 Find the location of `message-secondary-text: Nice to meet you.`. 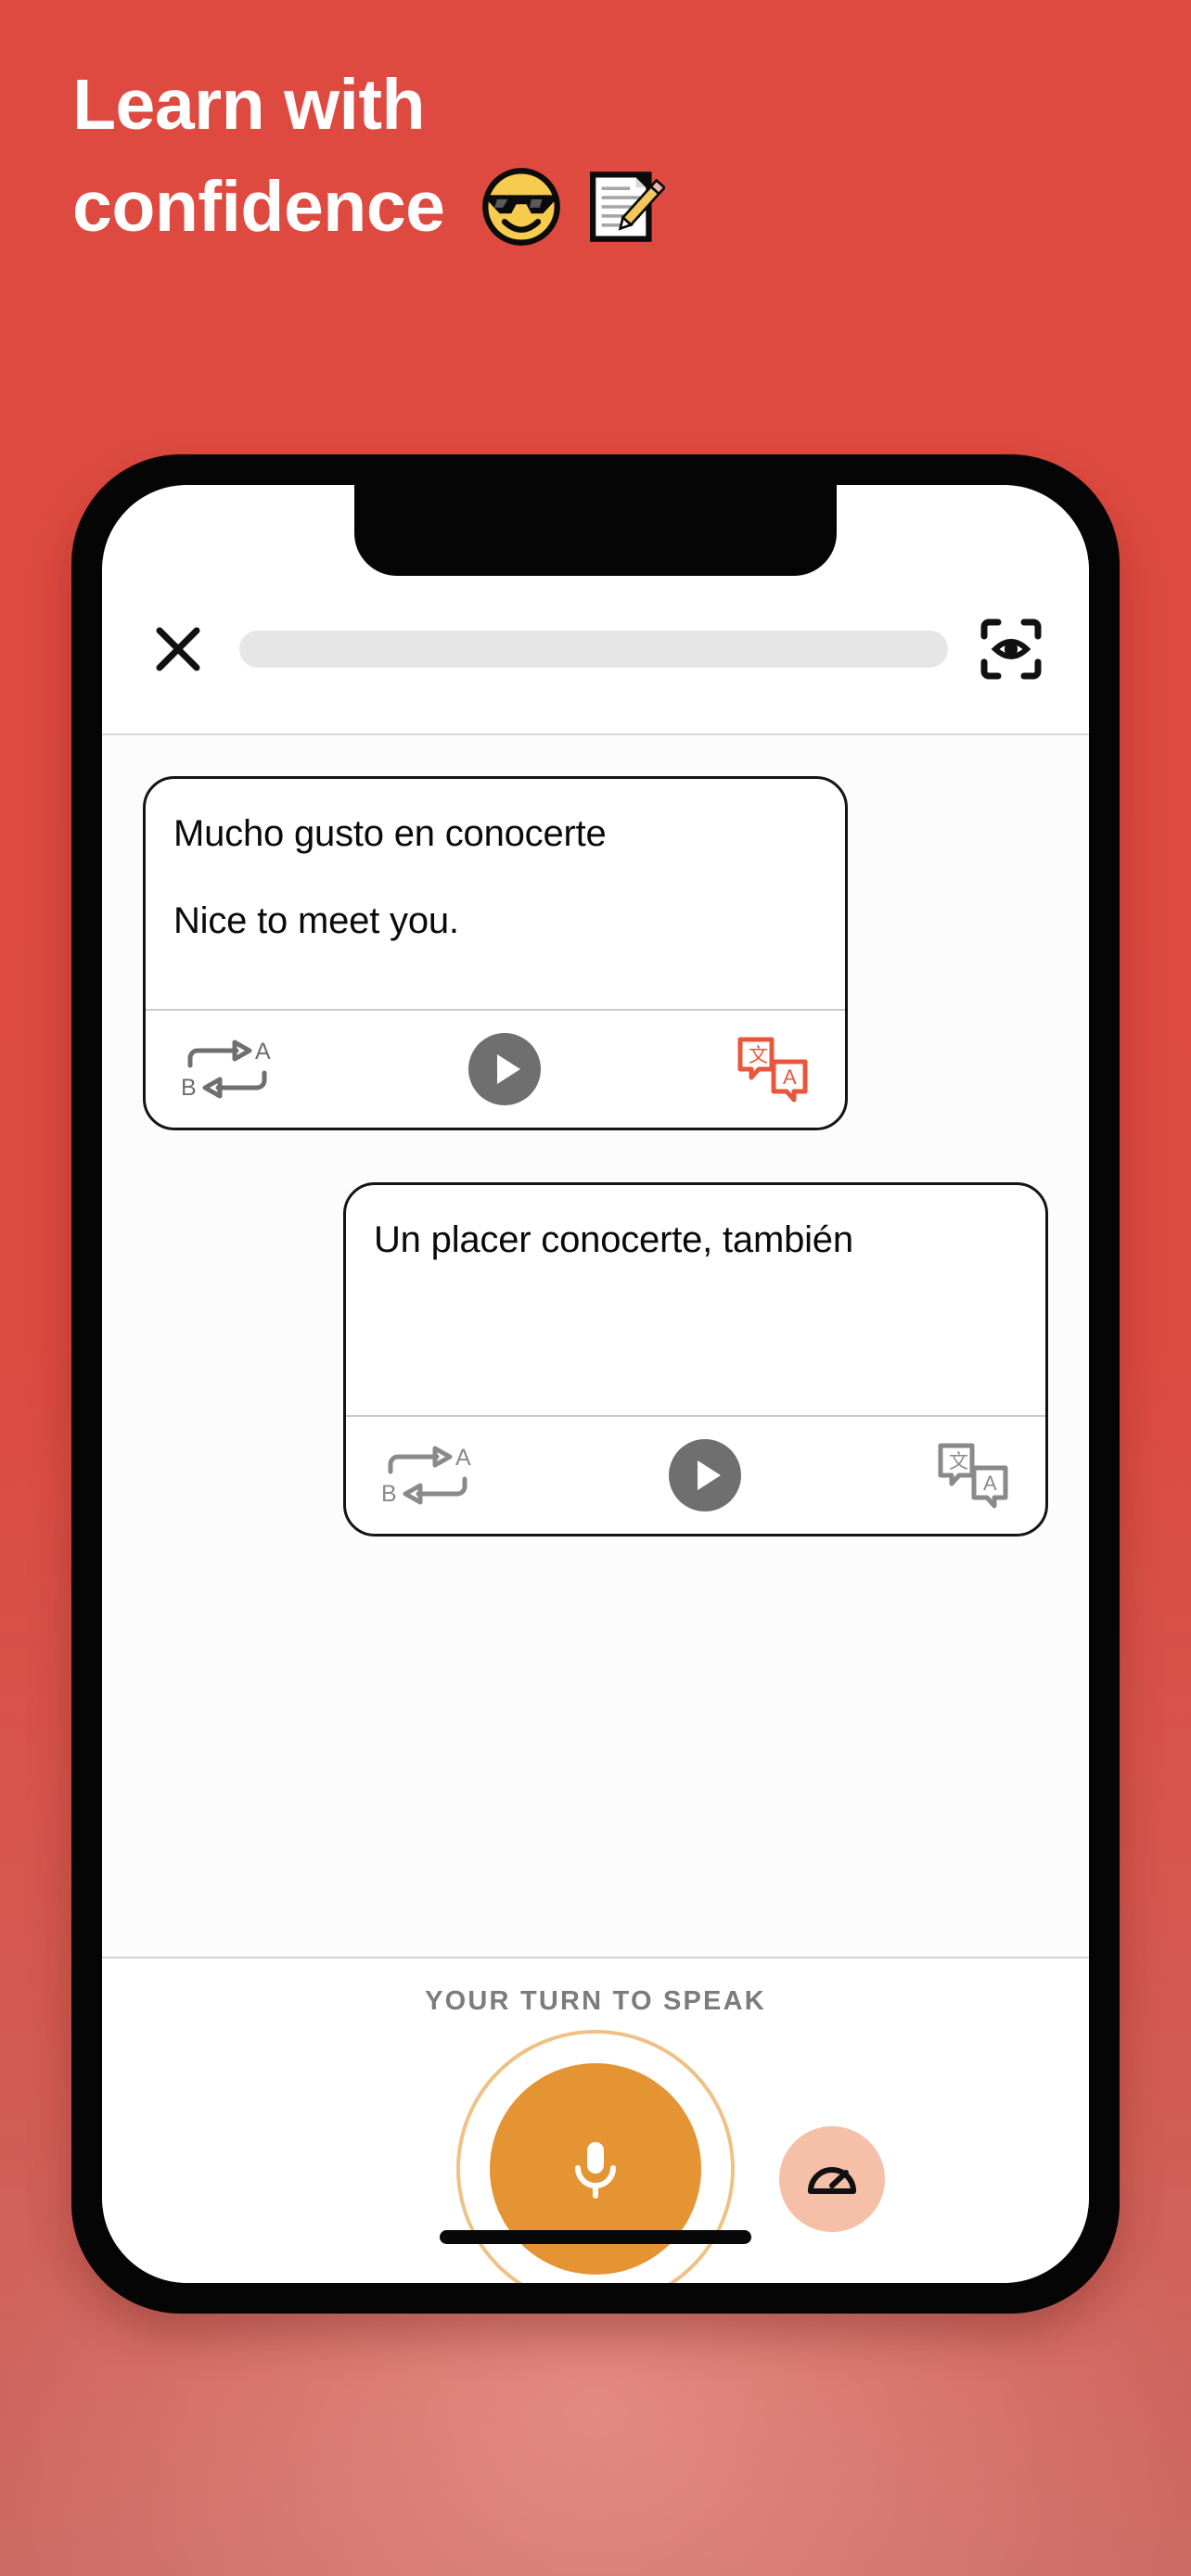

message-secondary-text: Nice to meet you. is located at coordinates (316, 920).